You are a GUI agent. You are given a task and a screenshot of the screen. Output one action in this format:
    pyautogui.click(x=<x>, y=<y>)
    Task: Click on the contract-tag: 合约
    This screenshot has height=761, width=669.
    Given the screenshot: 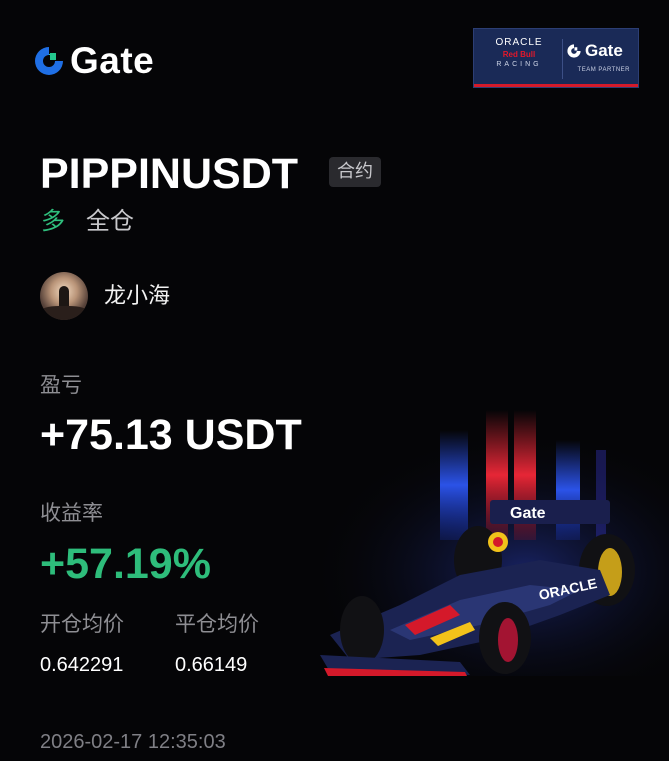 What is the action you would take?
    pyautogui.click(x=355, y=172)
    